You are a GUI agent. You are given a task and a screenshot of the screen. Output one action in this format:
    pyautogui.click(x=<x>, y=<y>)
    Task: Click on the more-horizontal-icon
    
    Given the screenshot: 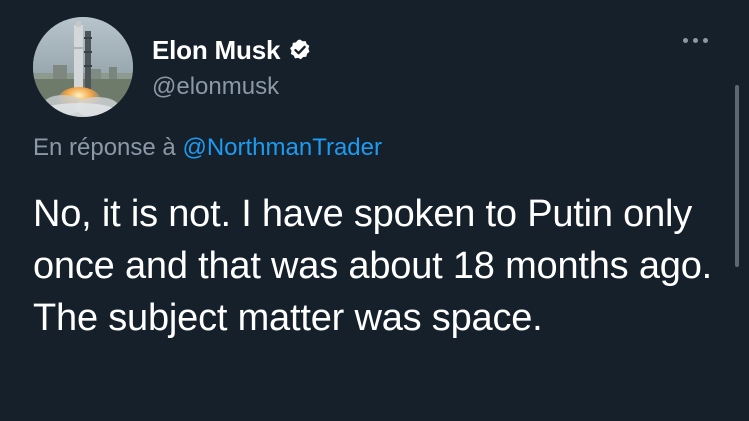 What is the action you would take?
    pyautogui.click(x=695, y=40)
    